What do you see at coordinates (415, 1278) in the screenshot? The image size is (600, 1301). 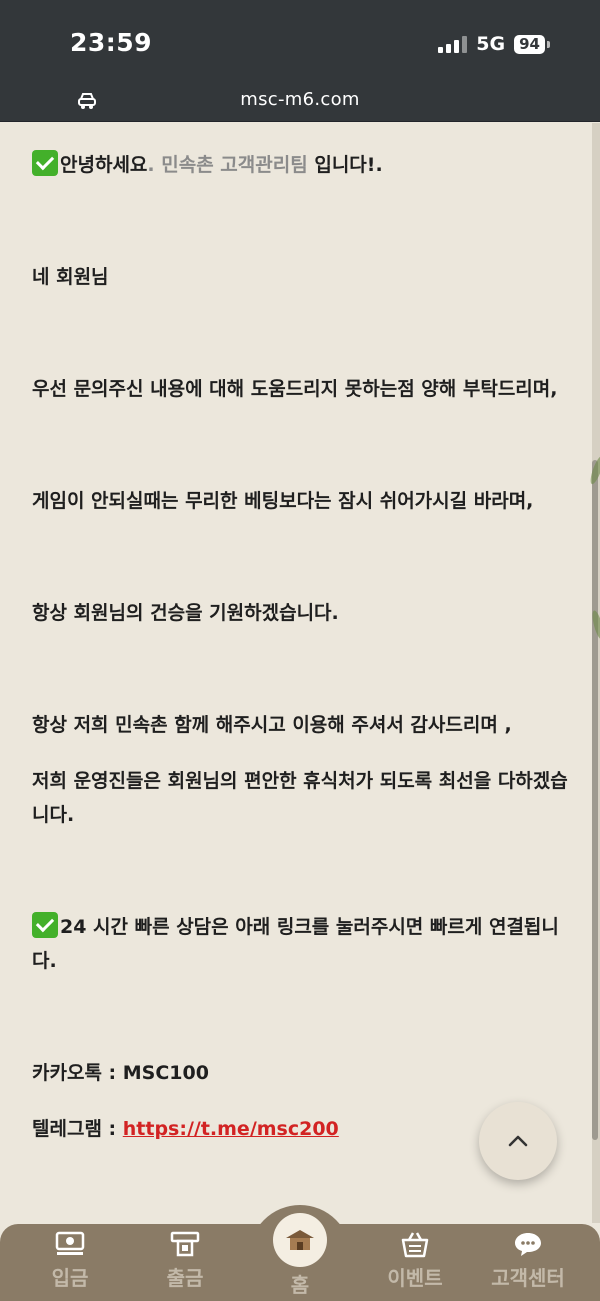 I see `nav-label: 이벤트` at bounding box center [415, 1278].